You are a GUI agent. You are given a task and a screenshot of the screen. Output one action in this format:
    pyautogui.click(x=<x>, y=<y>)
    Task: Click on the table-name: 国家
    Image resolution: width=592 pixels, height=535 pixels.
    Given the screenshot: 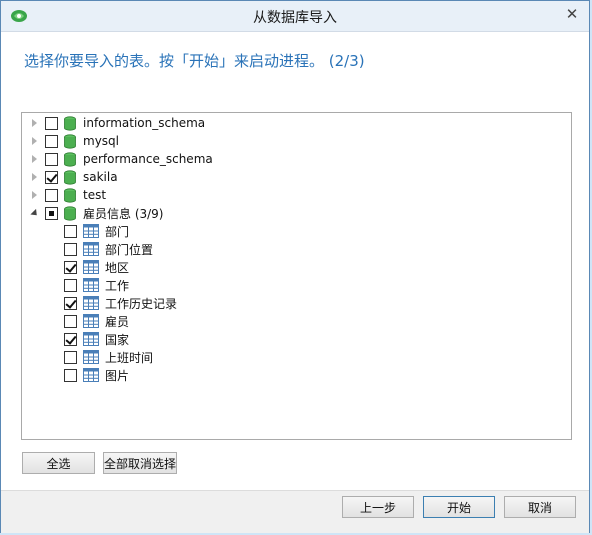 What is the action you would take?
    pyautogui.click(x=117, y=339)
    